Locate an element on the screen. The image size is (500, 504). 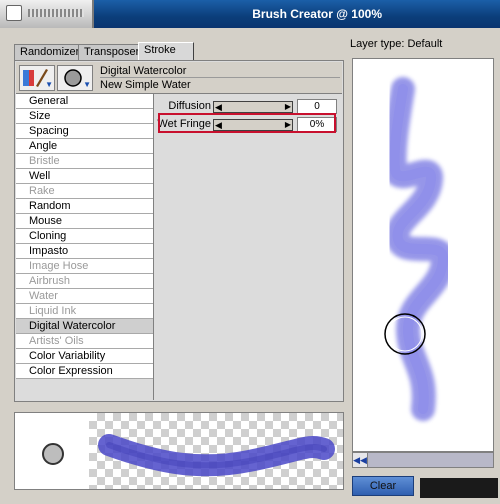
clear-button: Clear is located at coordinates (383, 486).